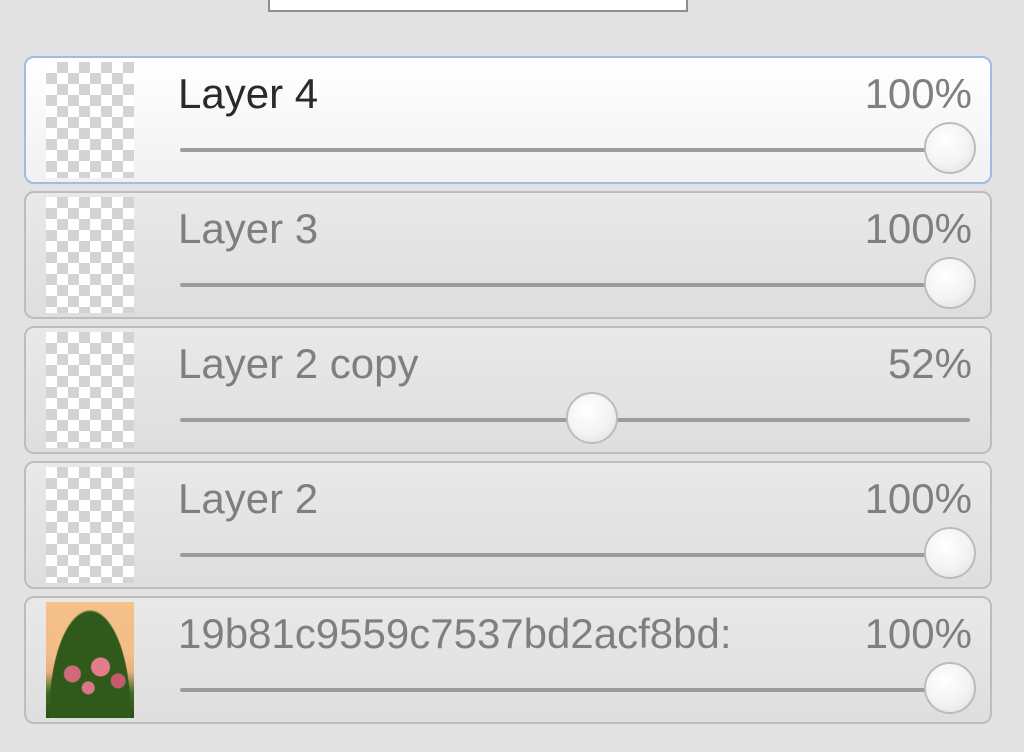  I want to click on top-input-field, so click(478, 6).